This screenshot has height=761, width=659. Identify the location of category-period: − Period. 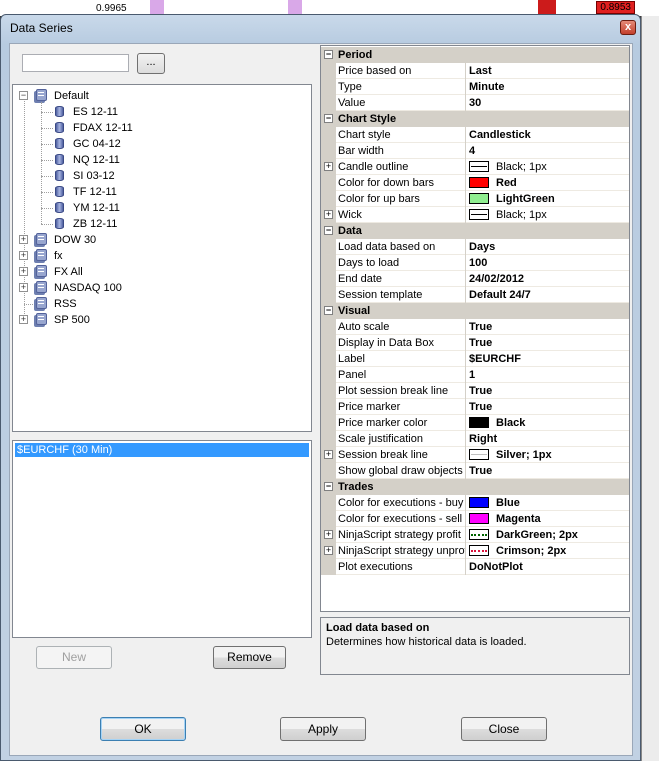
(475, 55).